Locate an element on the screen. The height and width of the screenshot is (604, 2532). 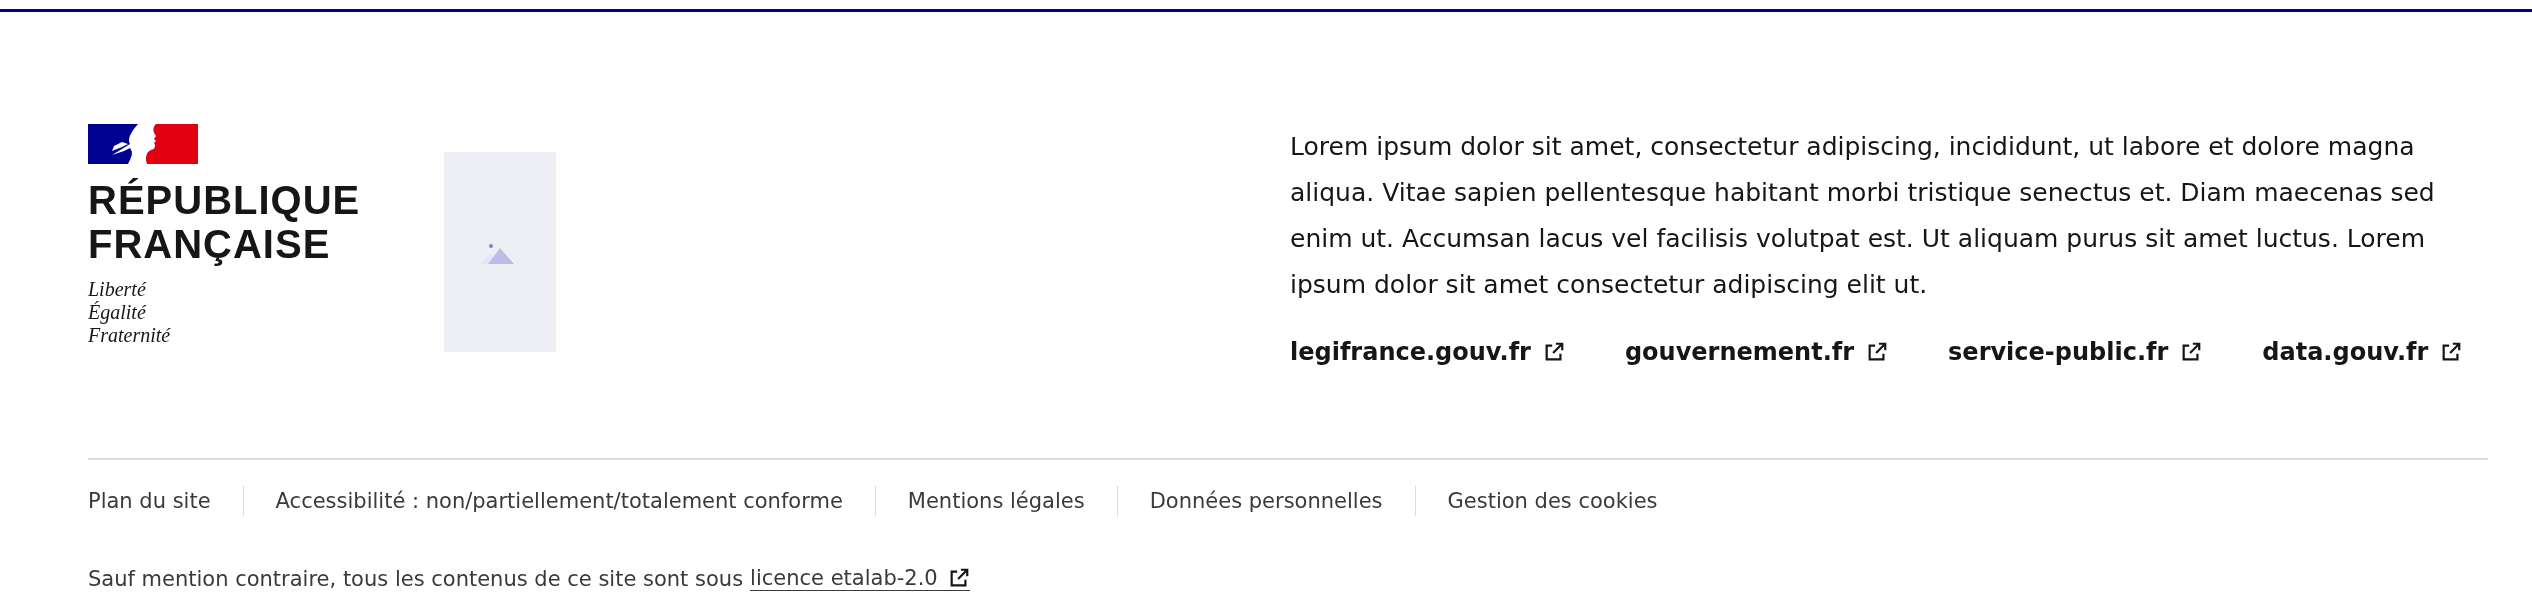
license-link: licence etalab-2.0 is located at coordinates (860, 578).